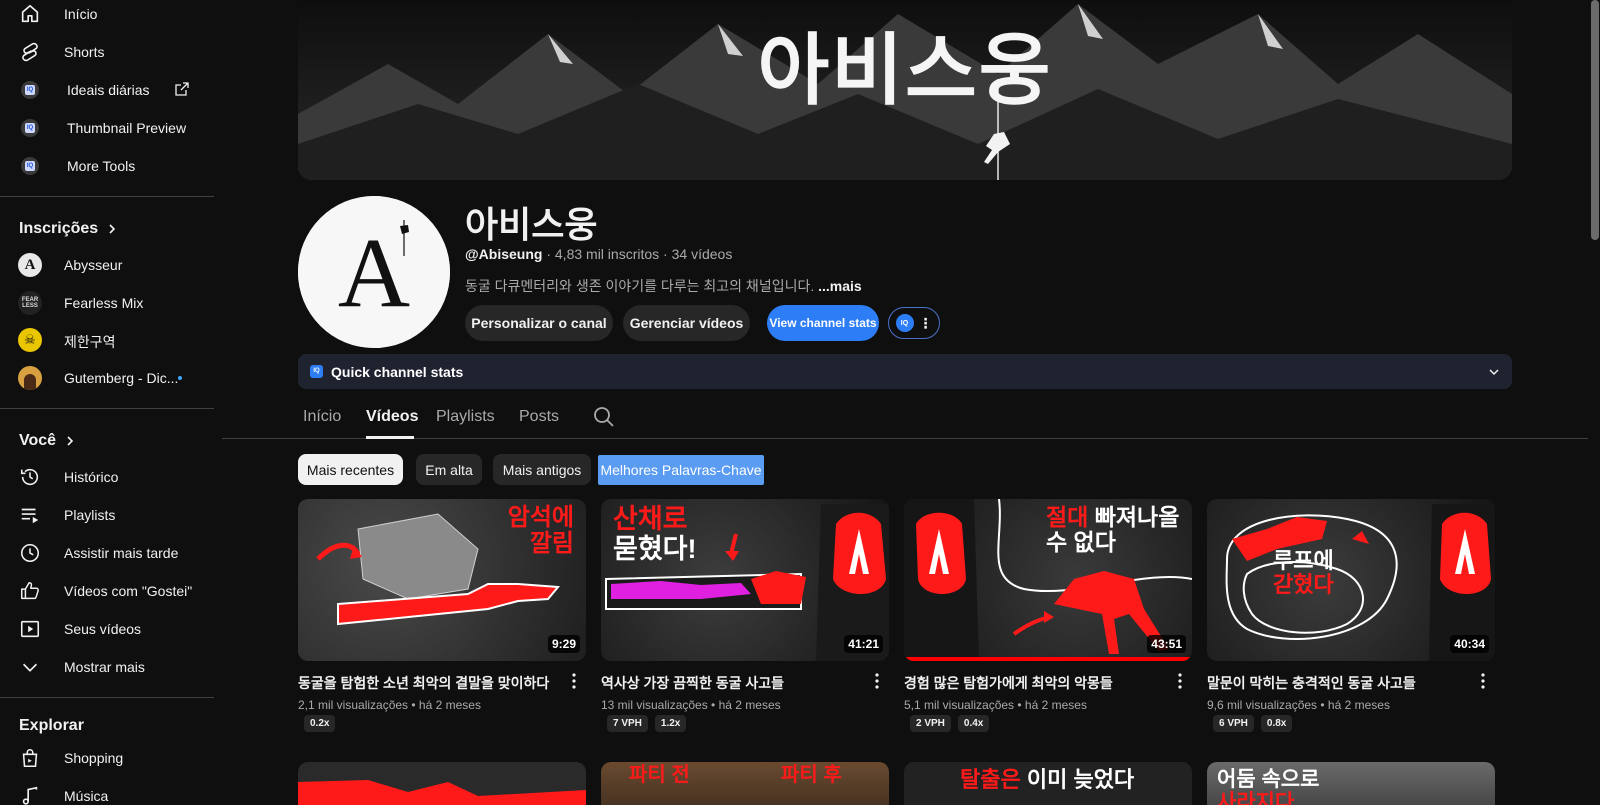  I want to click on sidebar-item-more-tools: IQ More Tools, so click(107, 166).